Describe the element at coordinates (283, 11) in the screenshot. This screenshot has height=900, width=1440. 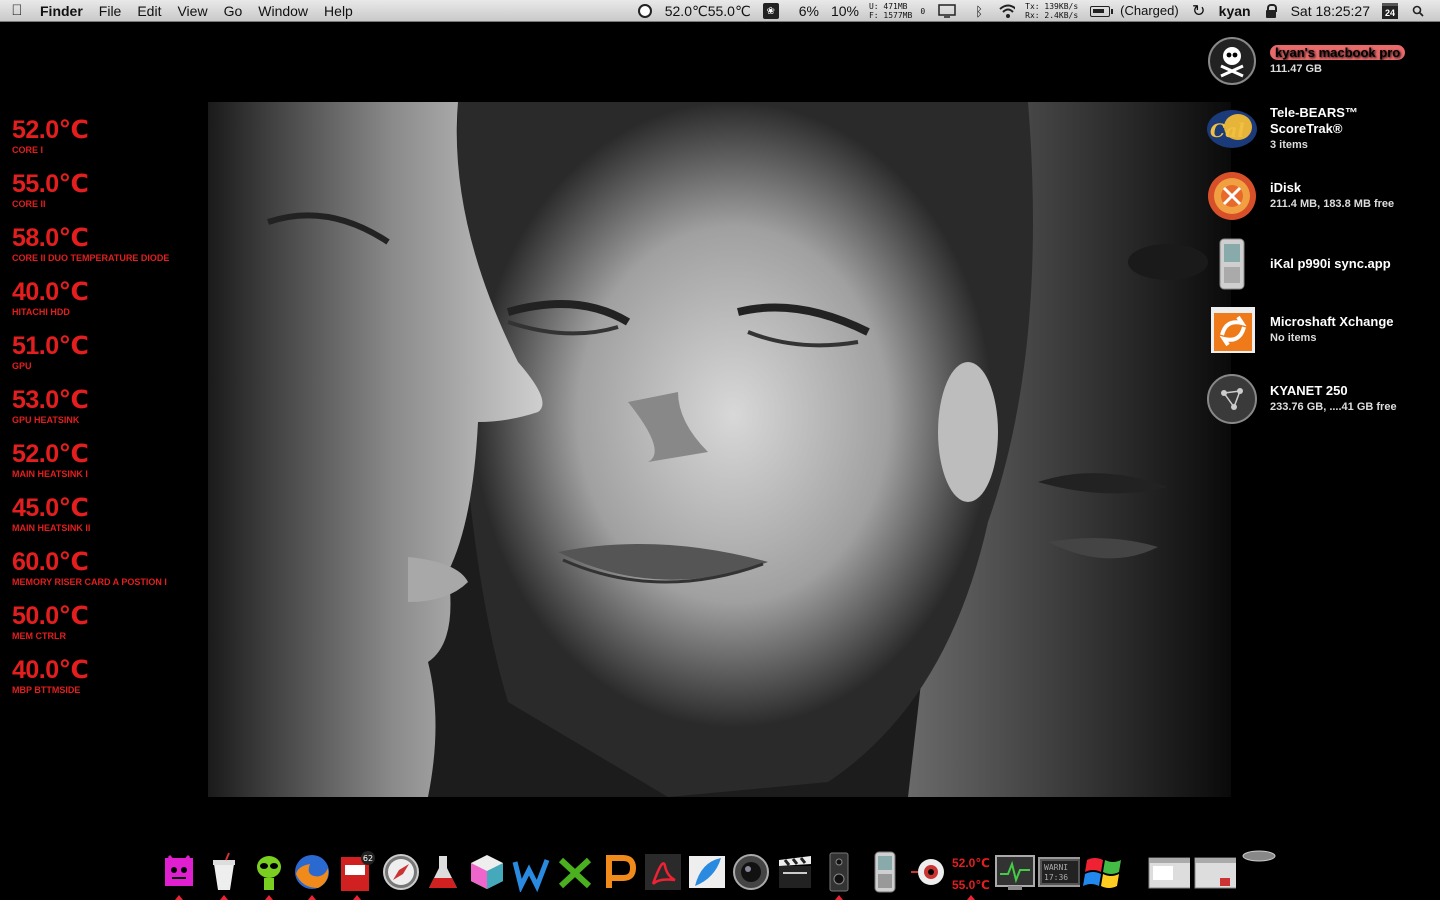
I see `menu-window: Window` at that location.